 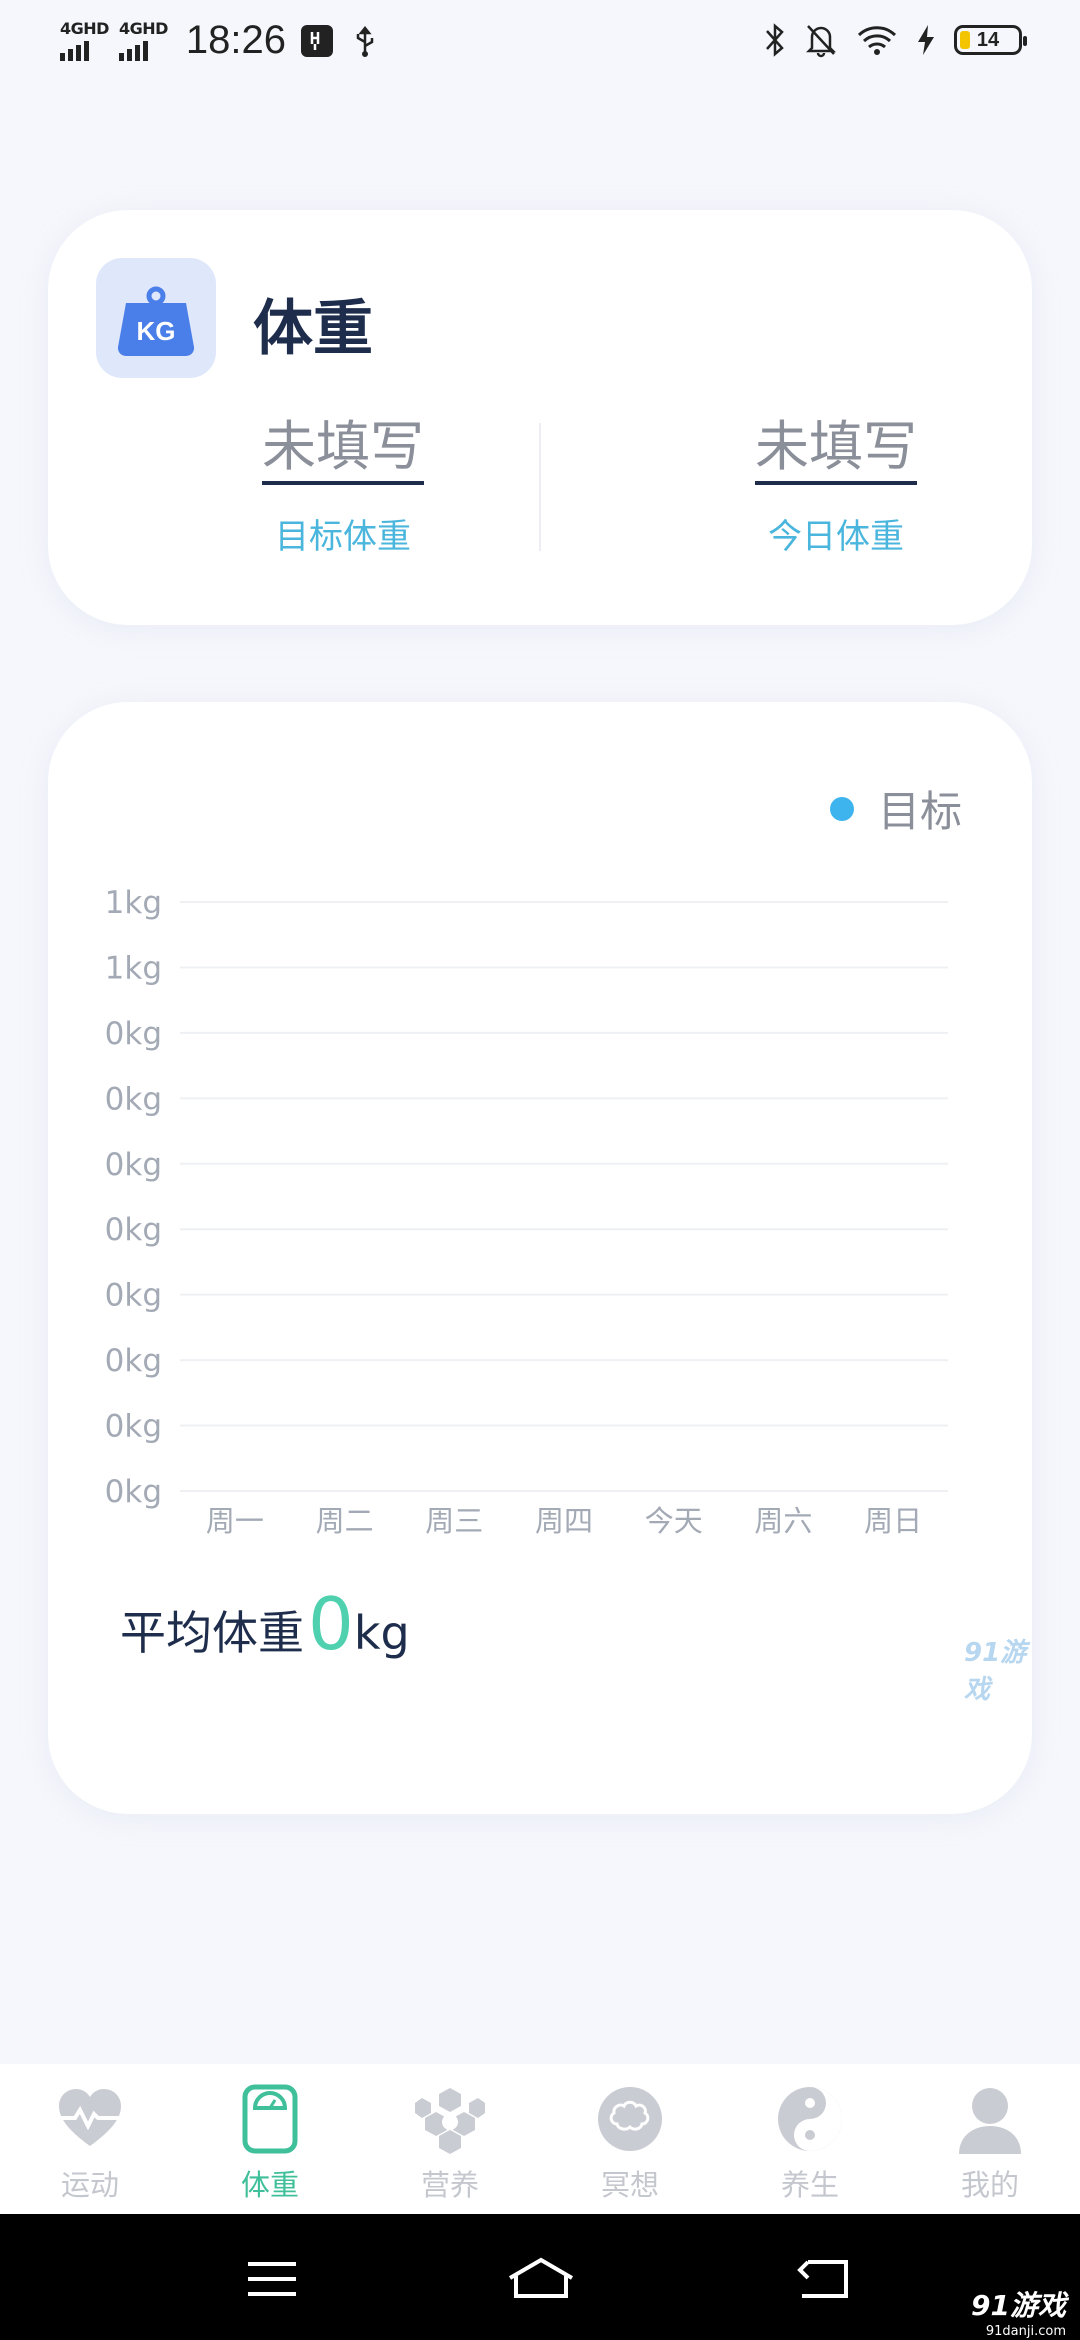 I want to click on tab-meditation: 冥想, so click(x=630, y=2139).